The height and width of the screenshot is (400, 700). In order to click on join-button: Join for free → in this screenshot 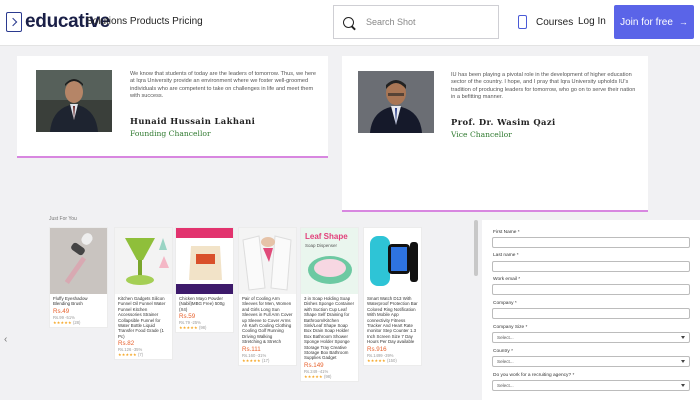, I will do `click(654, 22)`.